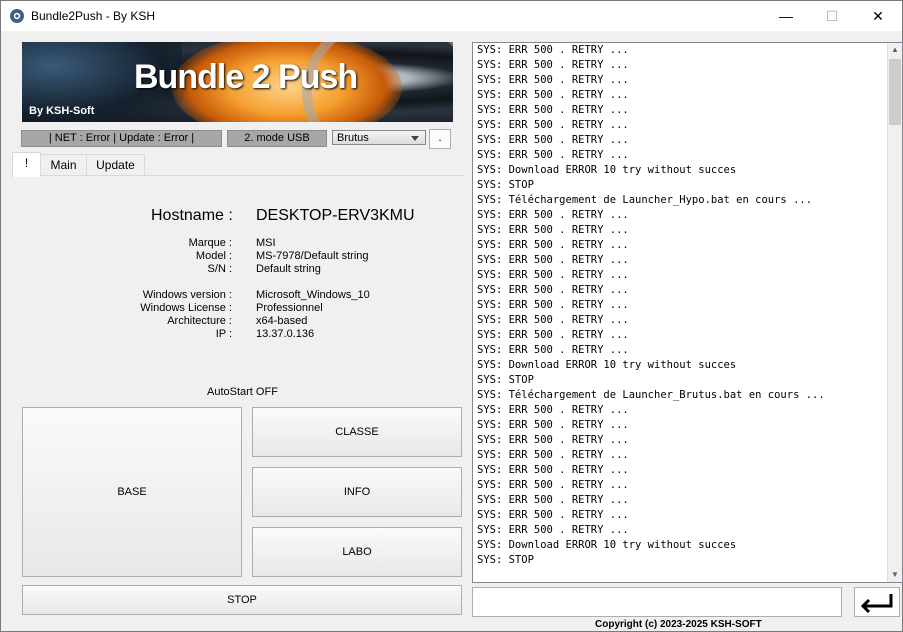 This screenshot has height=632, width=903. What do you see at coordinates (121, 138) in the screenshot?
I see `net-update-status: | NET : Error | Update : Error |` at bounding box center [121, 138].